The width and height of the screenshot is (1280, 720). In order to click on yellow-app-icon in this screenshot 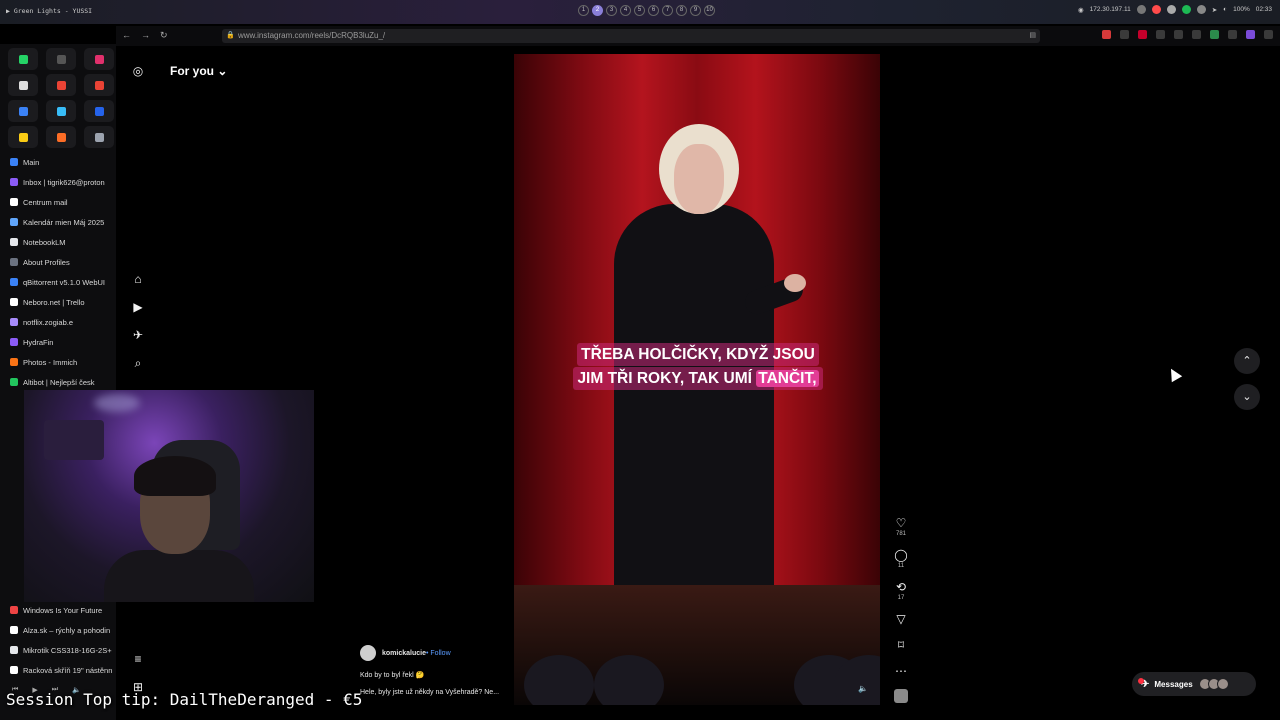, I will do `click(23, 137)`.